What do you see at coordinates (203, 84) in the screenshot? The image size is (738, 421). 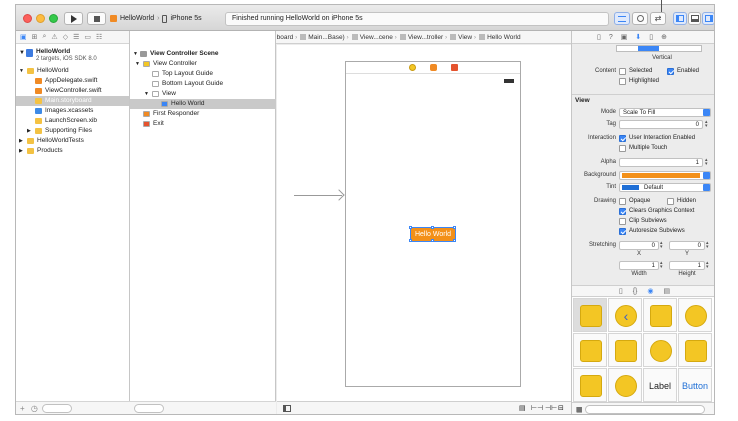 I see `outline-item: Bottom Layout Guide` at bounding box center [203, 84].